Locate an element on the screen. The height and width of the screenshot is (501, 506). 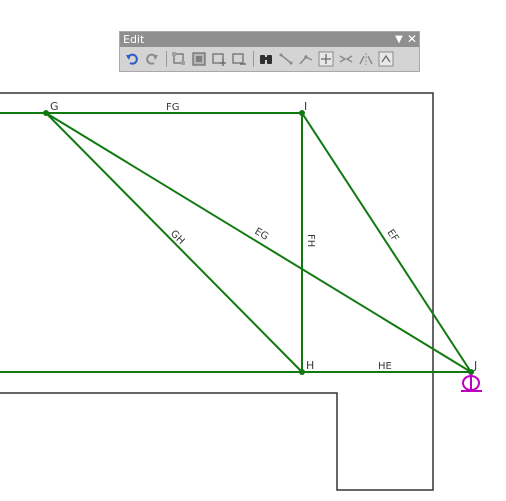
toolbar-title: Edit is located at coordinates (134, 39).